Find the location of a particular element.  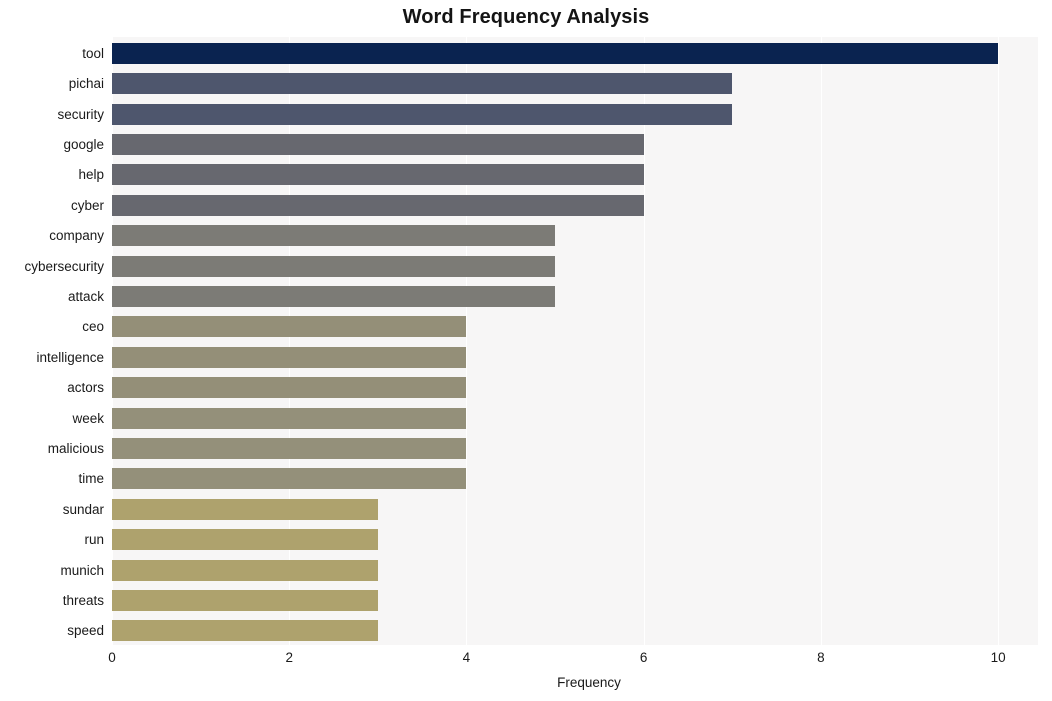

x-tick-10: 10 is located at coordinates (998, 657).